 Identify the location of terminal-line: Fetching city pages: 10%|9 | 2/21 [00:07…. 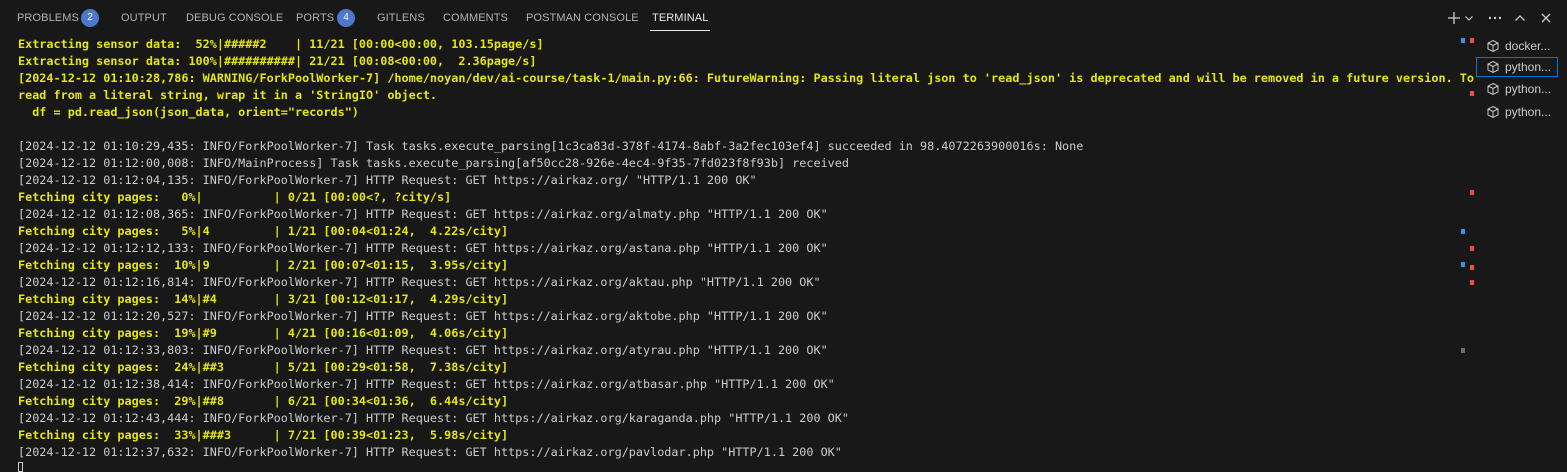
(263, 265).